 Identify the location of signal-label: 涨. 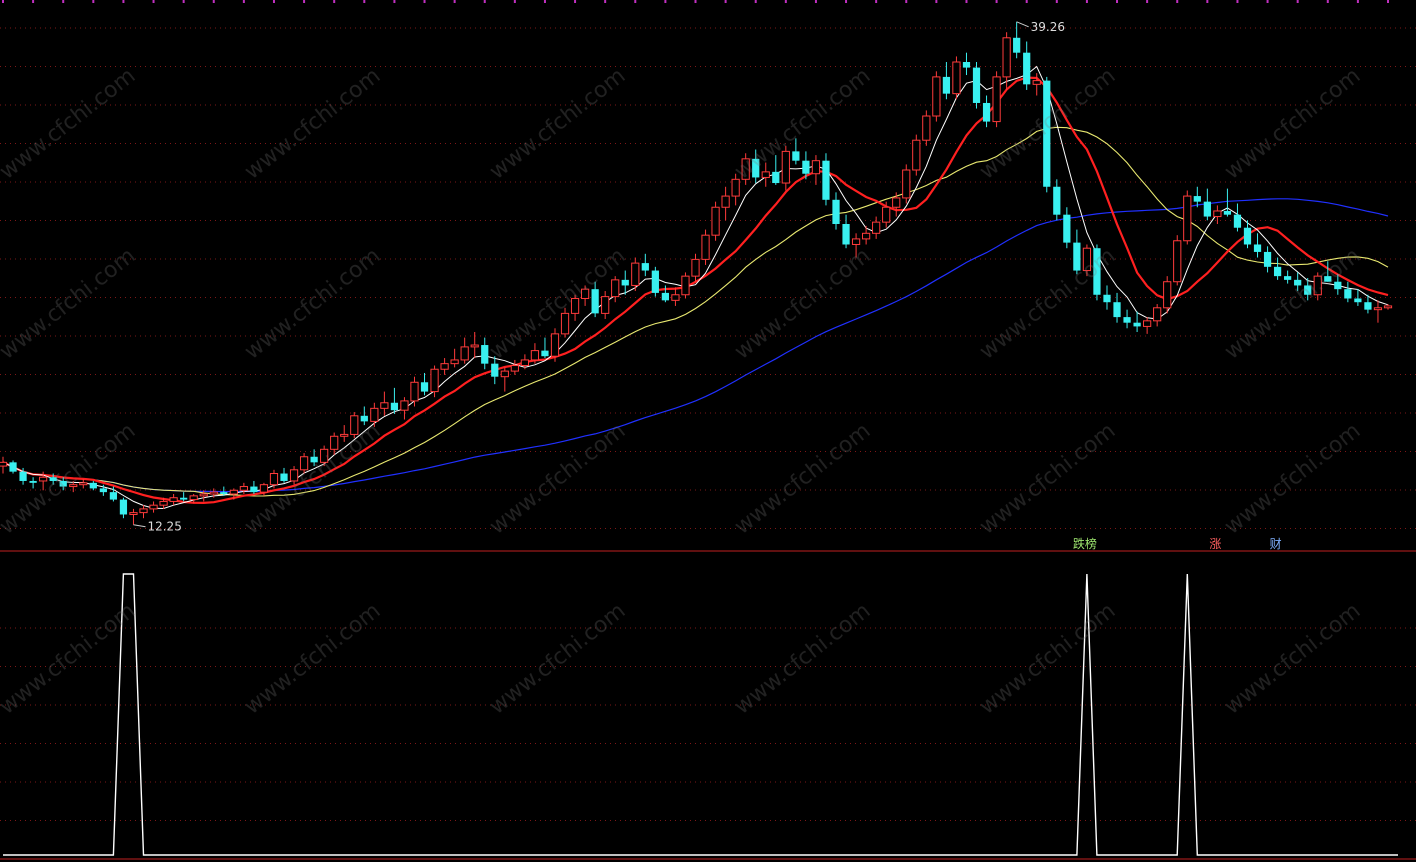
(1215, 543).